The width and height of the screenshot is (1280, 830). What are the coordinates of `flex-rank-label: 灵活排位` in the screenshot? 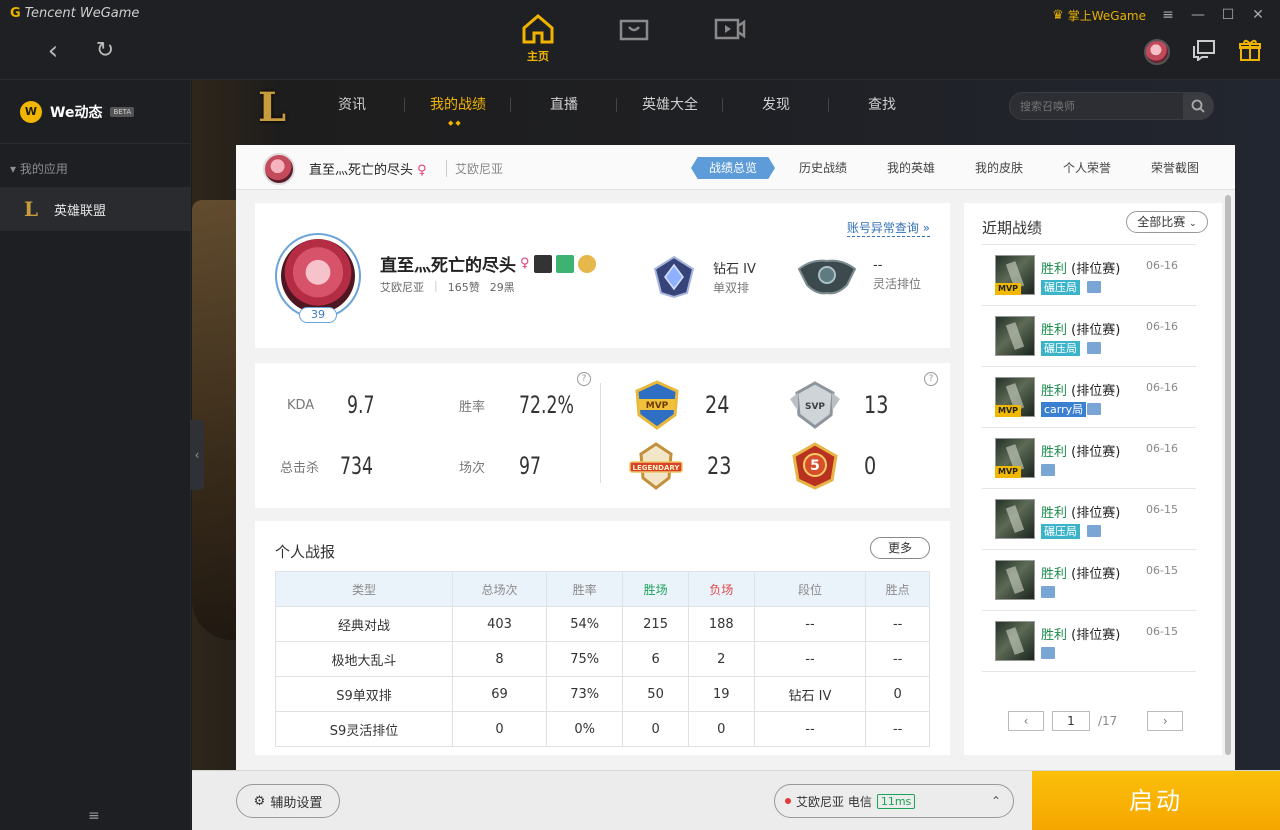 It's located at (897, 284).